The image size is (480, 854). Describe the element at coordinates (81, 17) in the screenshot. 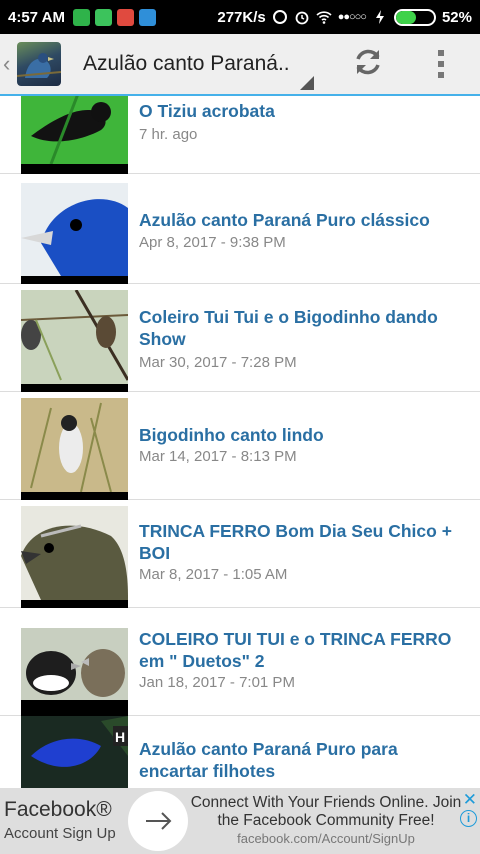

I see `notification-icon` at that location.